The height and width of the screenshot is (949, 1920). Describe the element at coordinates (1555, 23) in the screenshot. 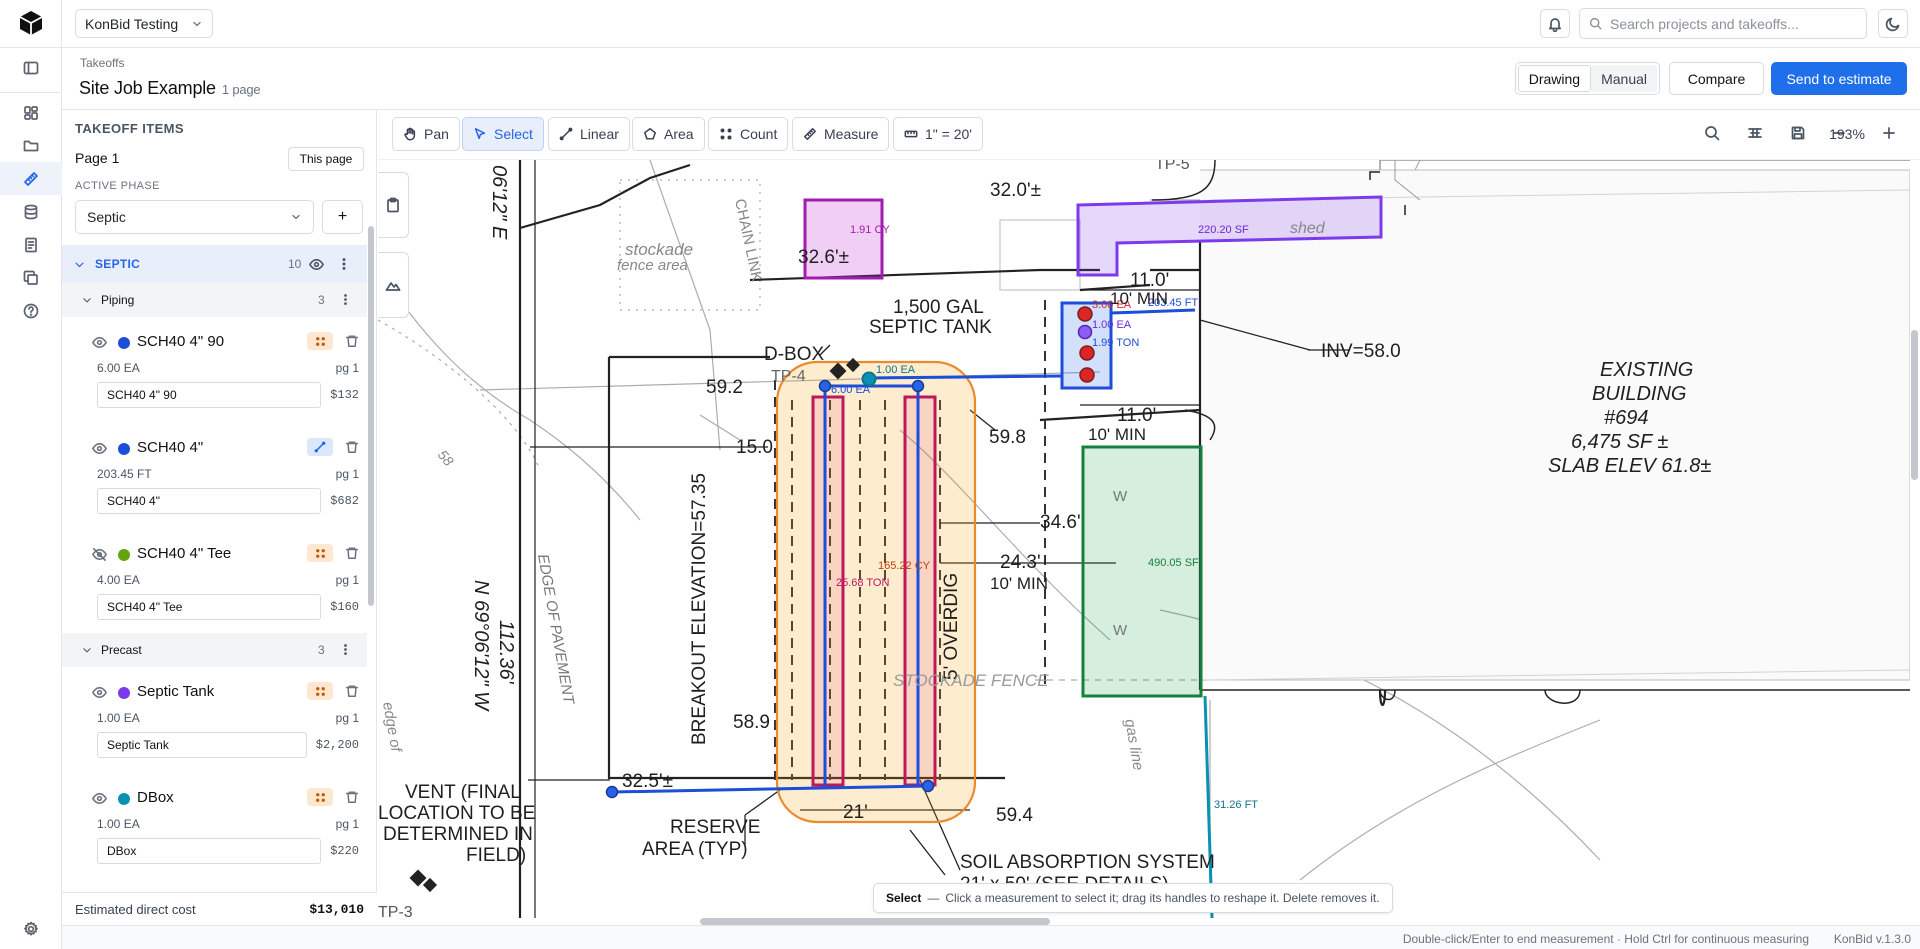

I see `notifications-button` at that location.